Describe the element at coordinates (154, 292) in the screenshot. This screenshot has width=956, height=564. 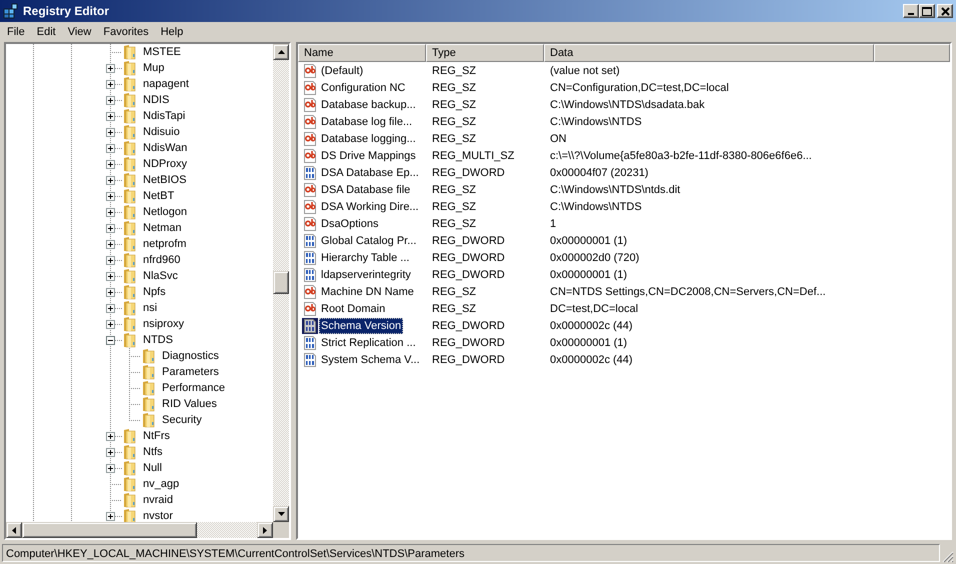
I see `tree-item: Npfs` at that location.